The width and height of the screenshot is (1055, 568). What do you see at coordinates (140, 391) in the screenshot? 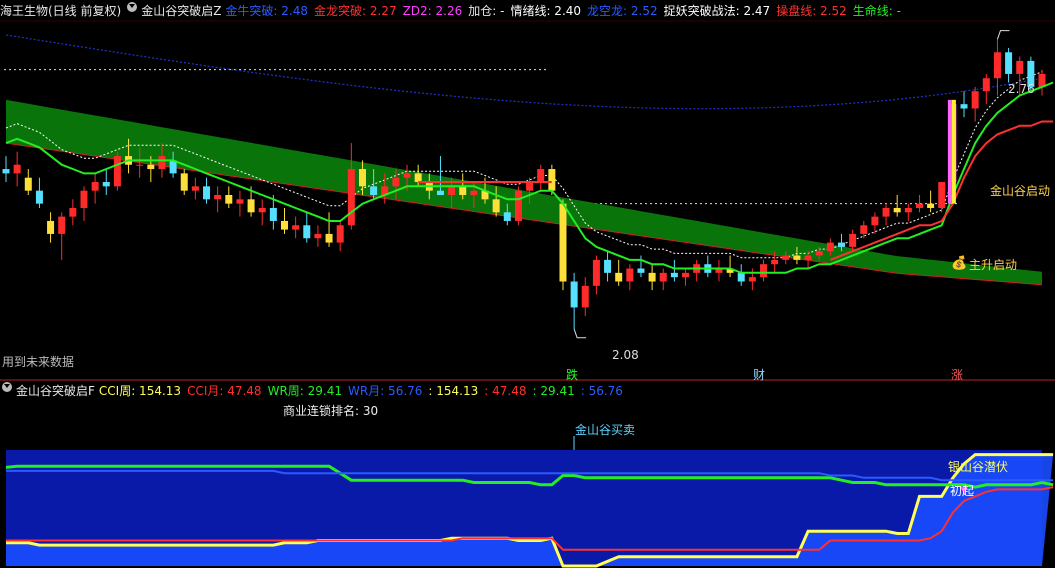
I see `sub-header-item-0: CCI周: 154.13` at bounding box center [140, 391].